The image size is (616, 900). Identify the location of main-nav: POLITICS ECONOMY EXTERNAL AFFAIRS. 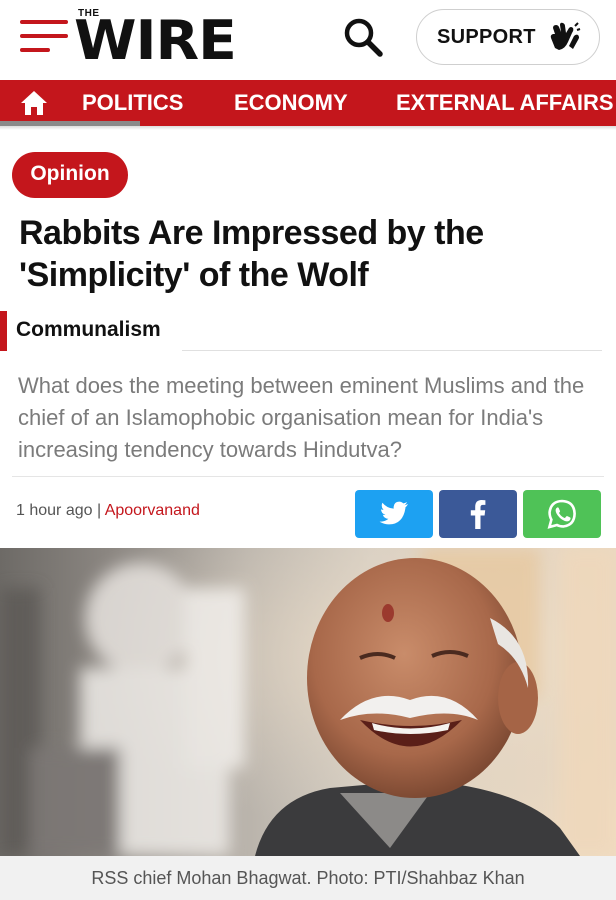
(308, 103).